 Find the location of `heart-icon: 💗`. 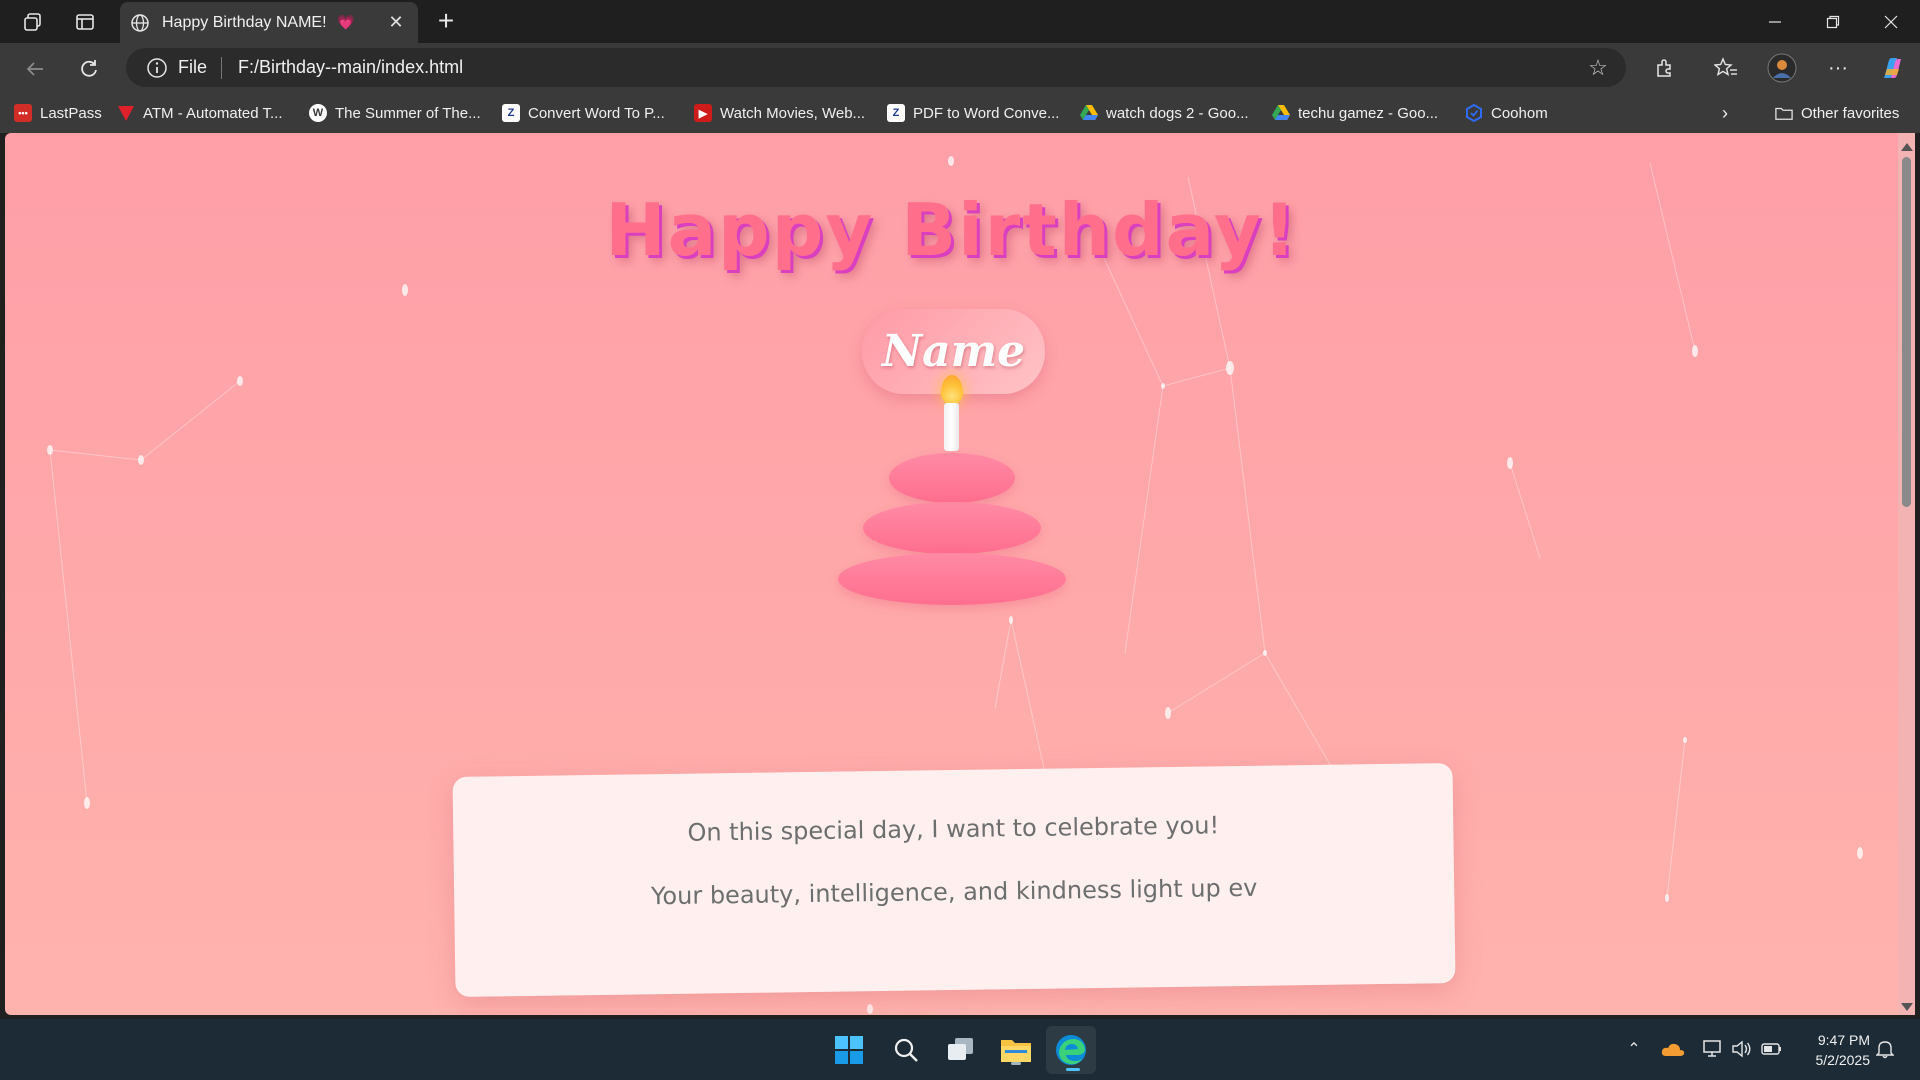

heart-icon: 💗 is located at coordinates (345, 21).